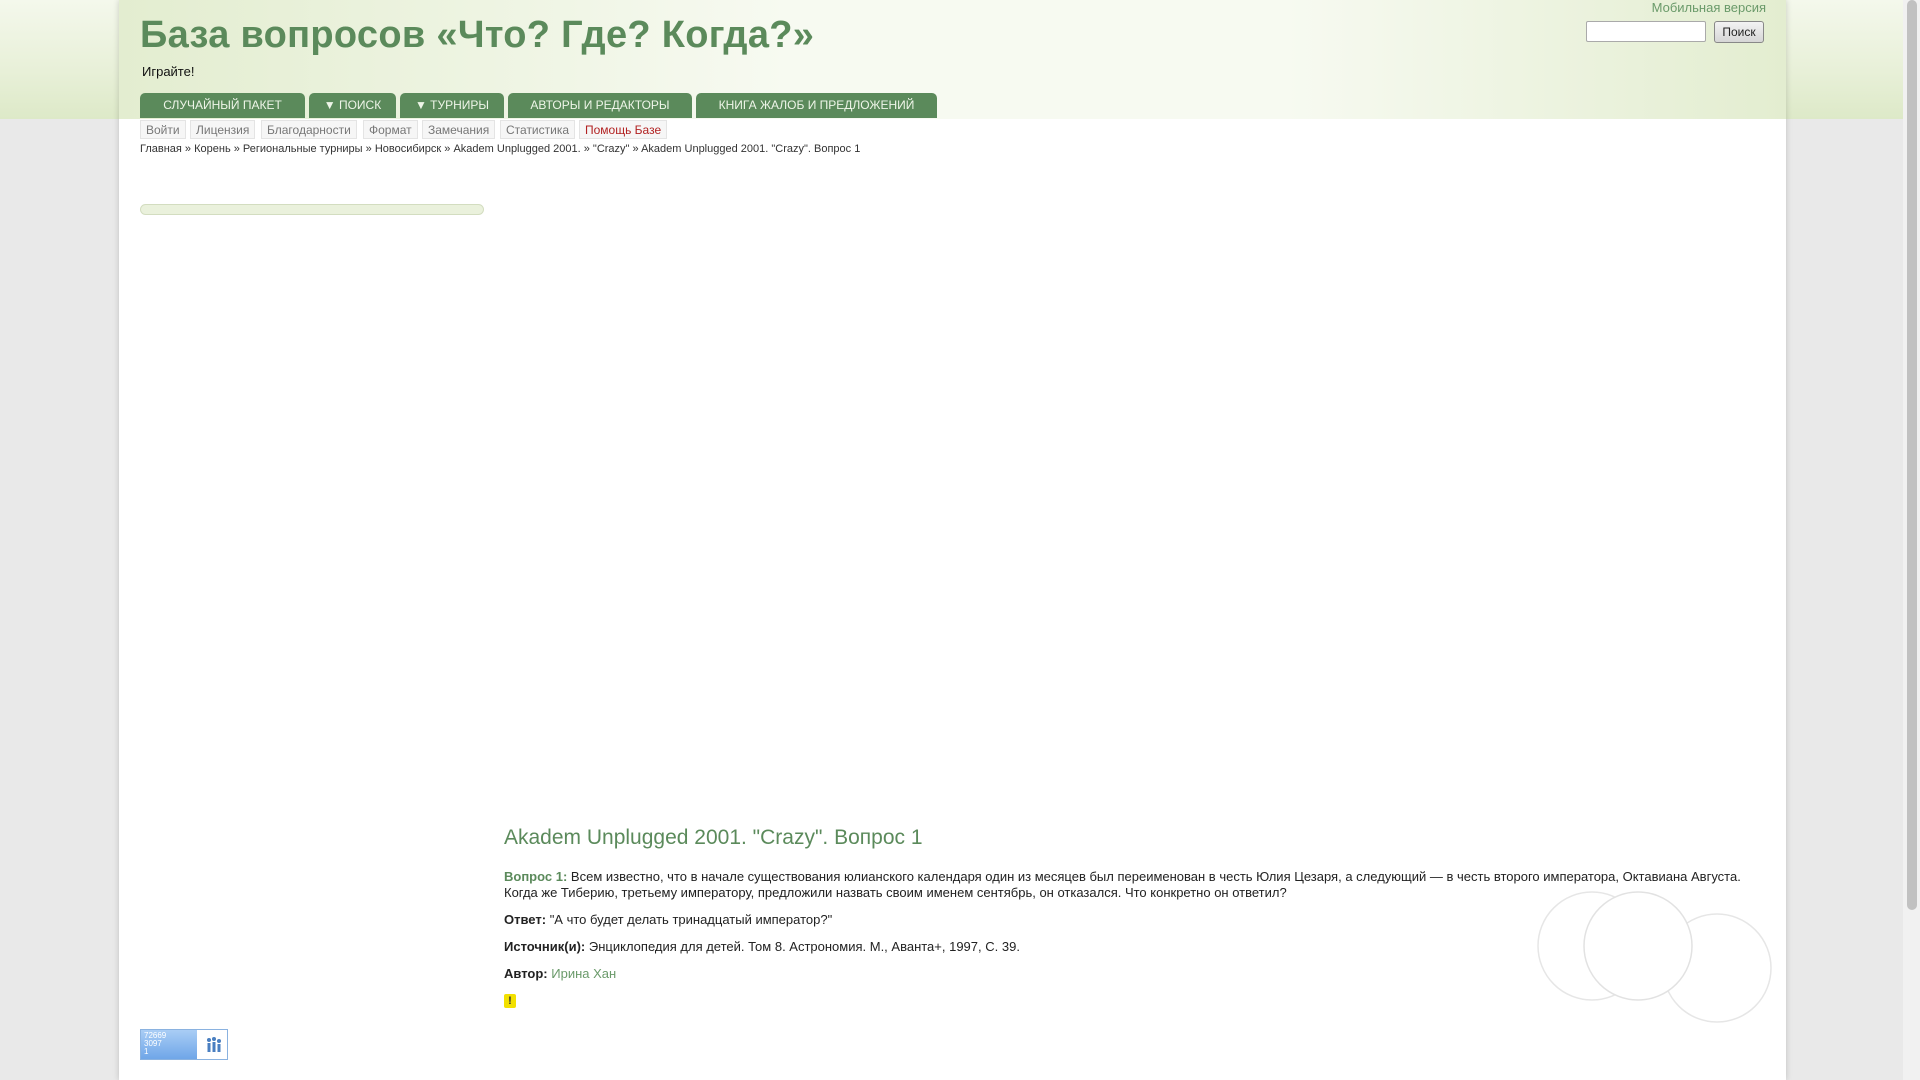 This screenshot has width=1920, height=1080. What do you see at coordinates (583, 973) in the screenshot?
I see `author-link: Ирина Хан` at bounding box center [583, 973].